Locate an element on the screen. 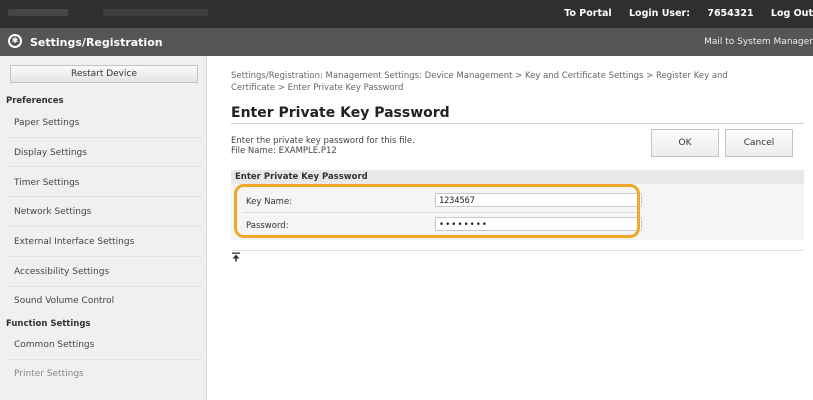 The image size is (813, 400). cancel-button: Cancel is located at coordinates (759, 143).